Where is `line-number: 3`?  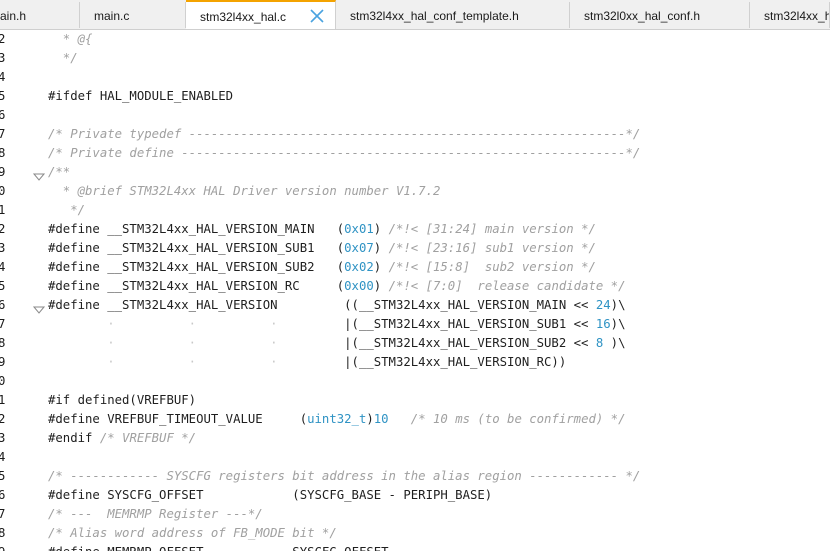 line-number: 3 is located at coordinates (3, 248).